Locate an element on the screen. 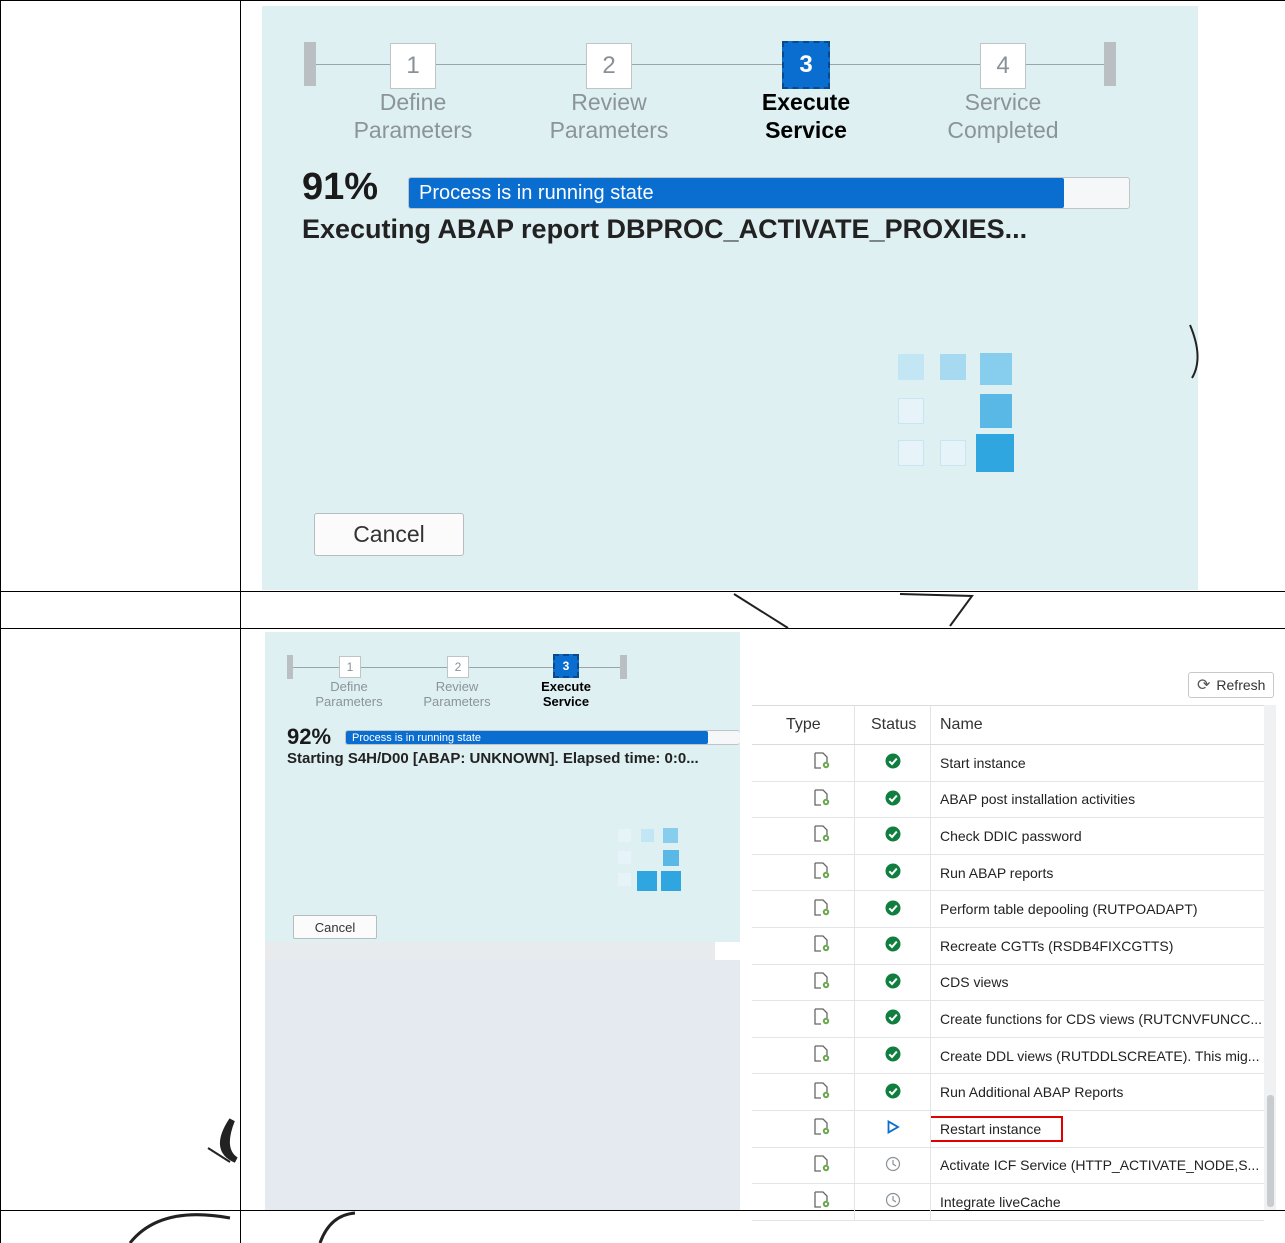  table-row: Run Additional ABAP Reports is located at coordinates (1008, 1092).